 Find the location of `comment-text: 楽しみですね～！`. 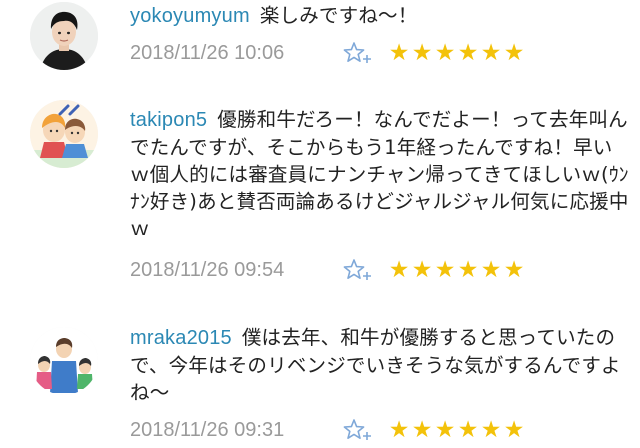

comment-text: 楽しみですね～！ is located at coordinates (338, 15).